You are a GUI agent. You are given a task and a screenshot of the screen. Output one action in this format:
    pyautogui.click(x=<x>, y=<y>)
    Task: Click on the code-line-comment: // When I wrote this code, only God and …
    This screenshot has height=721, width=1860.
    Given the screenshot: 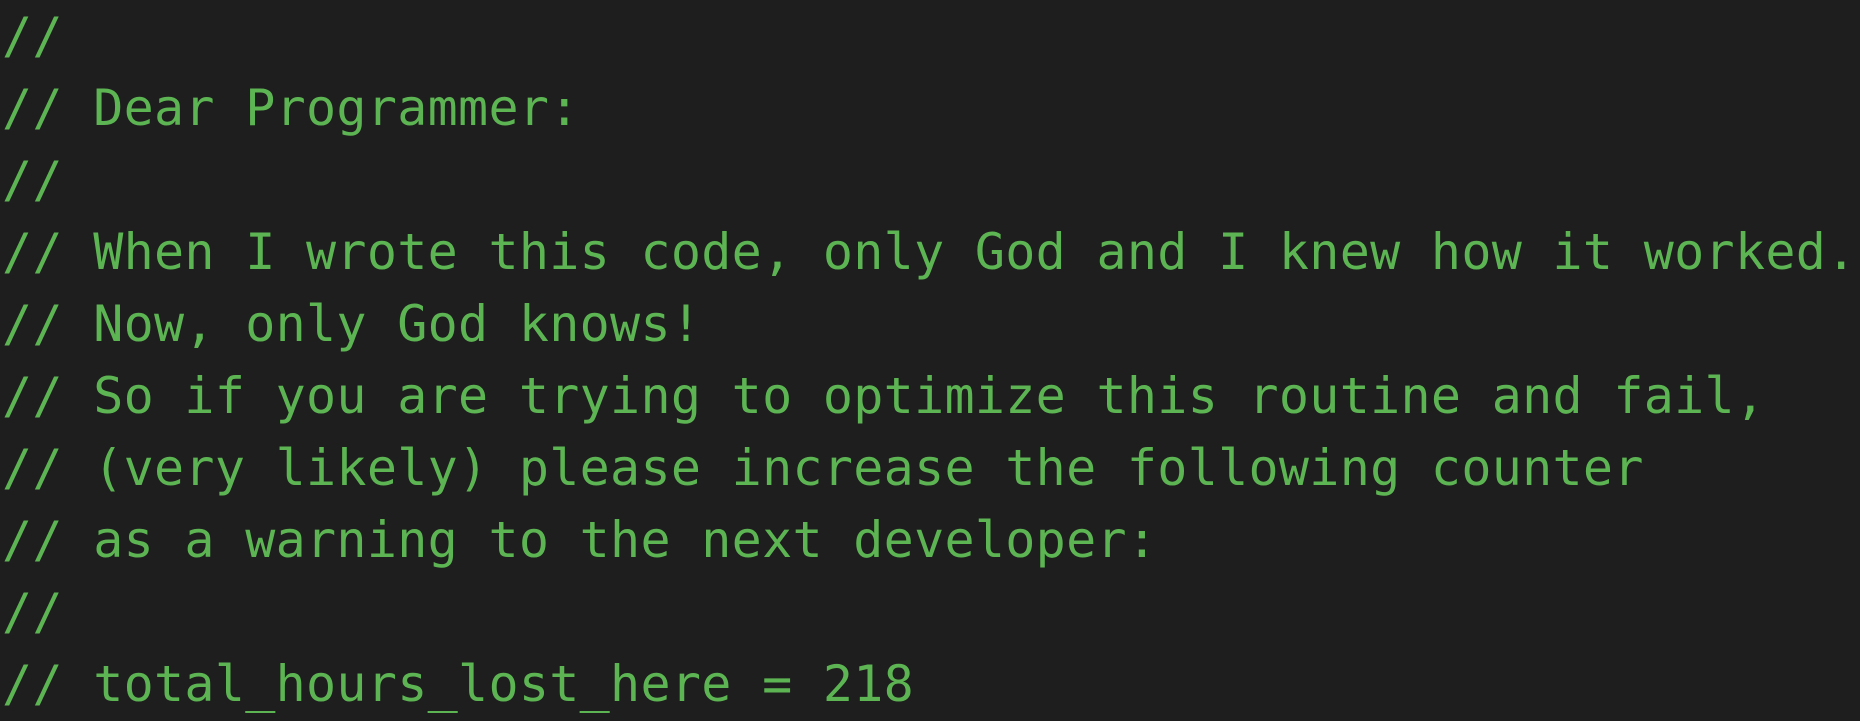 What is the action you would take?
    pyautogui.click(x=929, y=252)
    